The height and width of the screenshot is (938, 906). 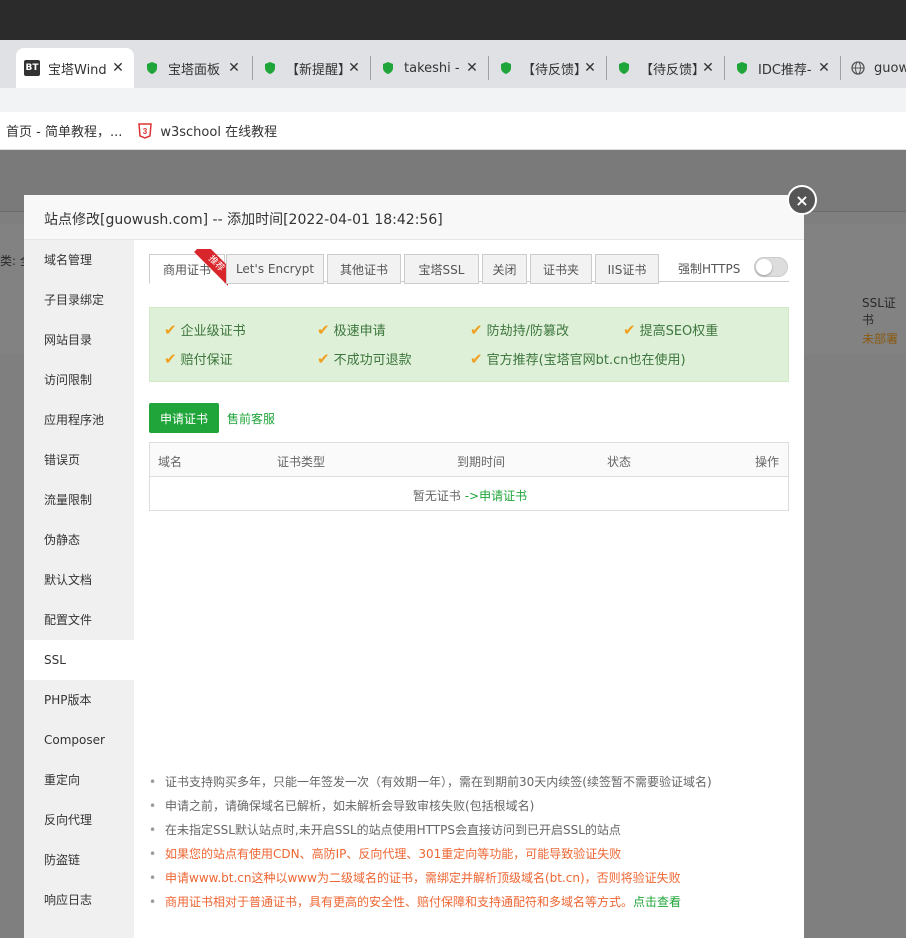 I want to click on tab-title: 【新提醒】, so click(x=316, y=70).